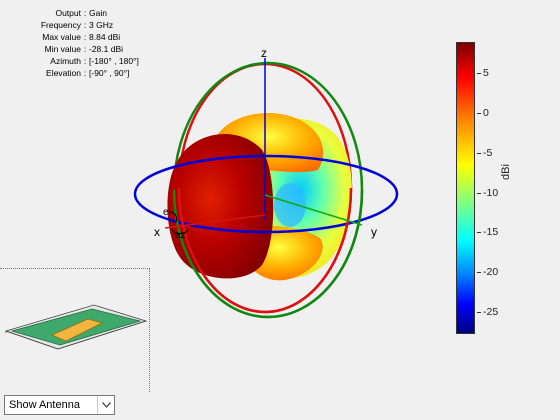  Describe the element at coordinates (167, 212) in the screenshot. I see `el-label: el` at that location.